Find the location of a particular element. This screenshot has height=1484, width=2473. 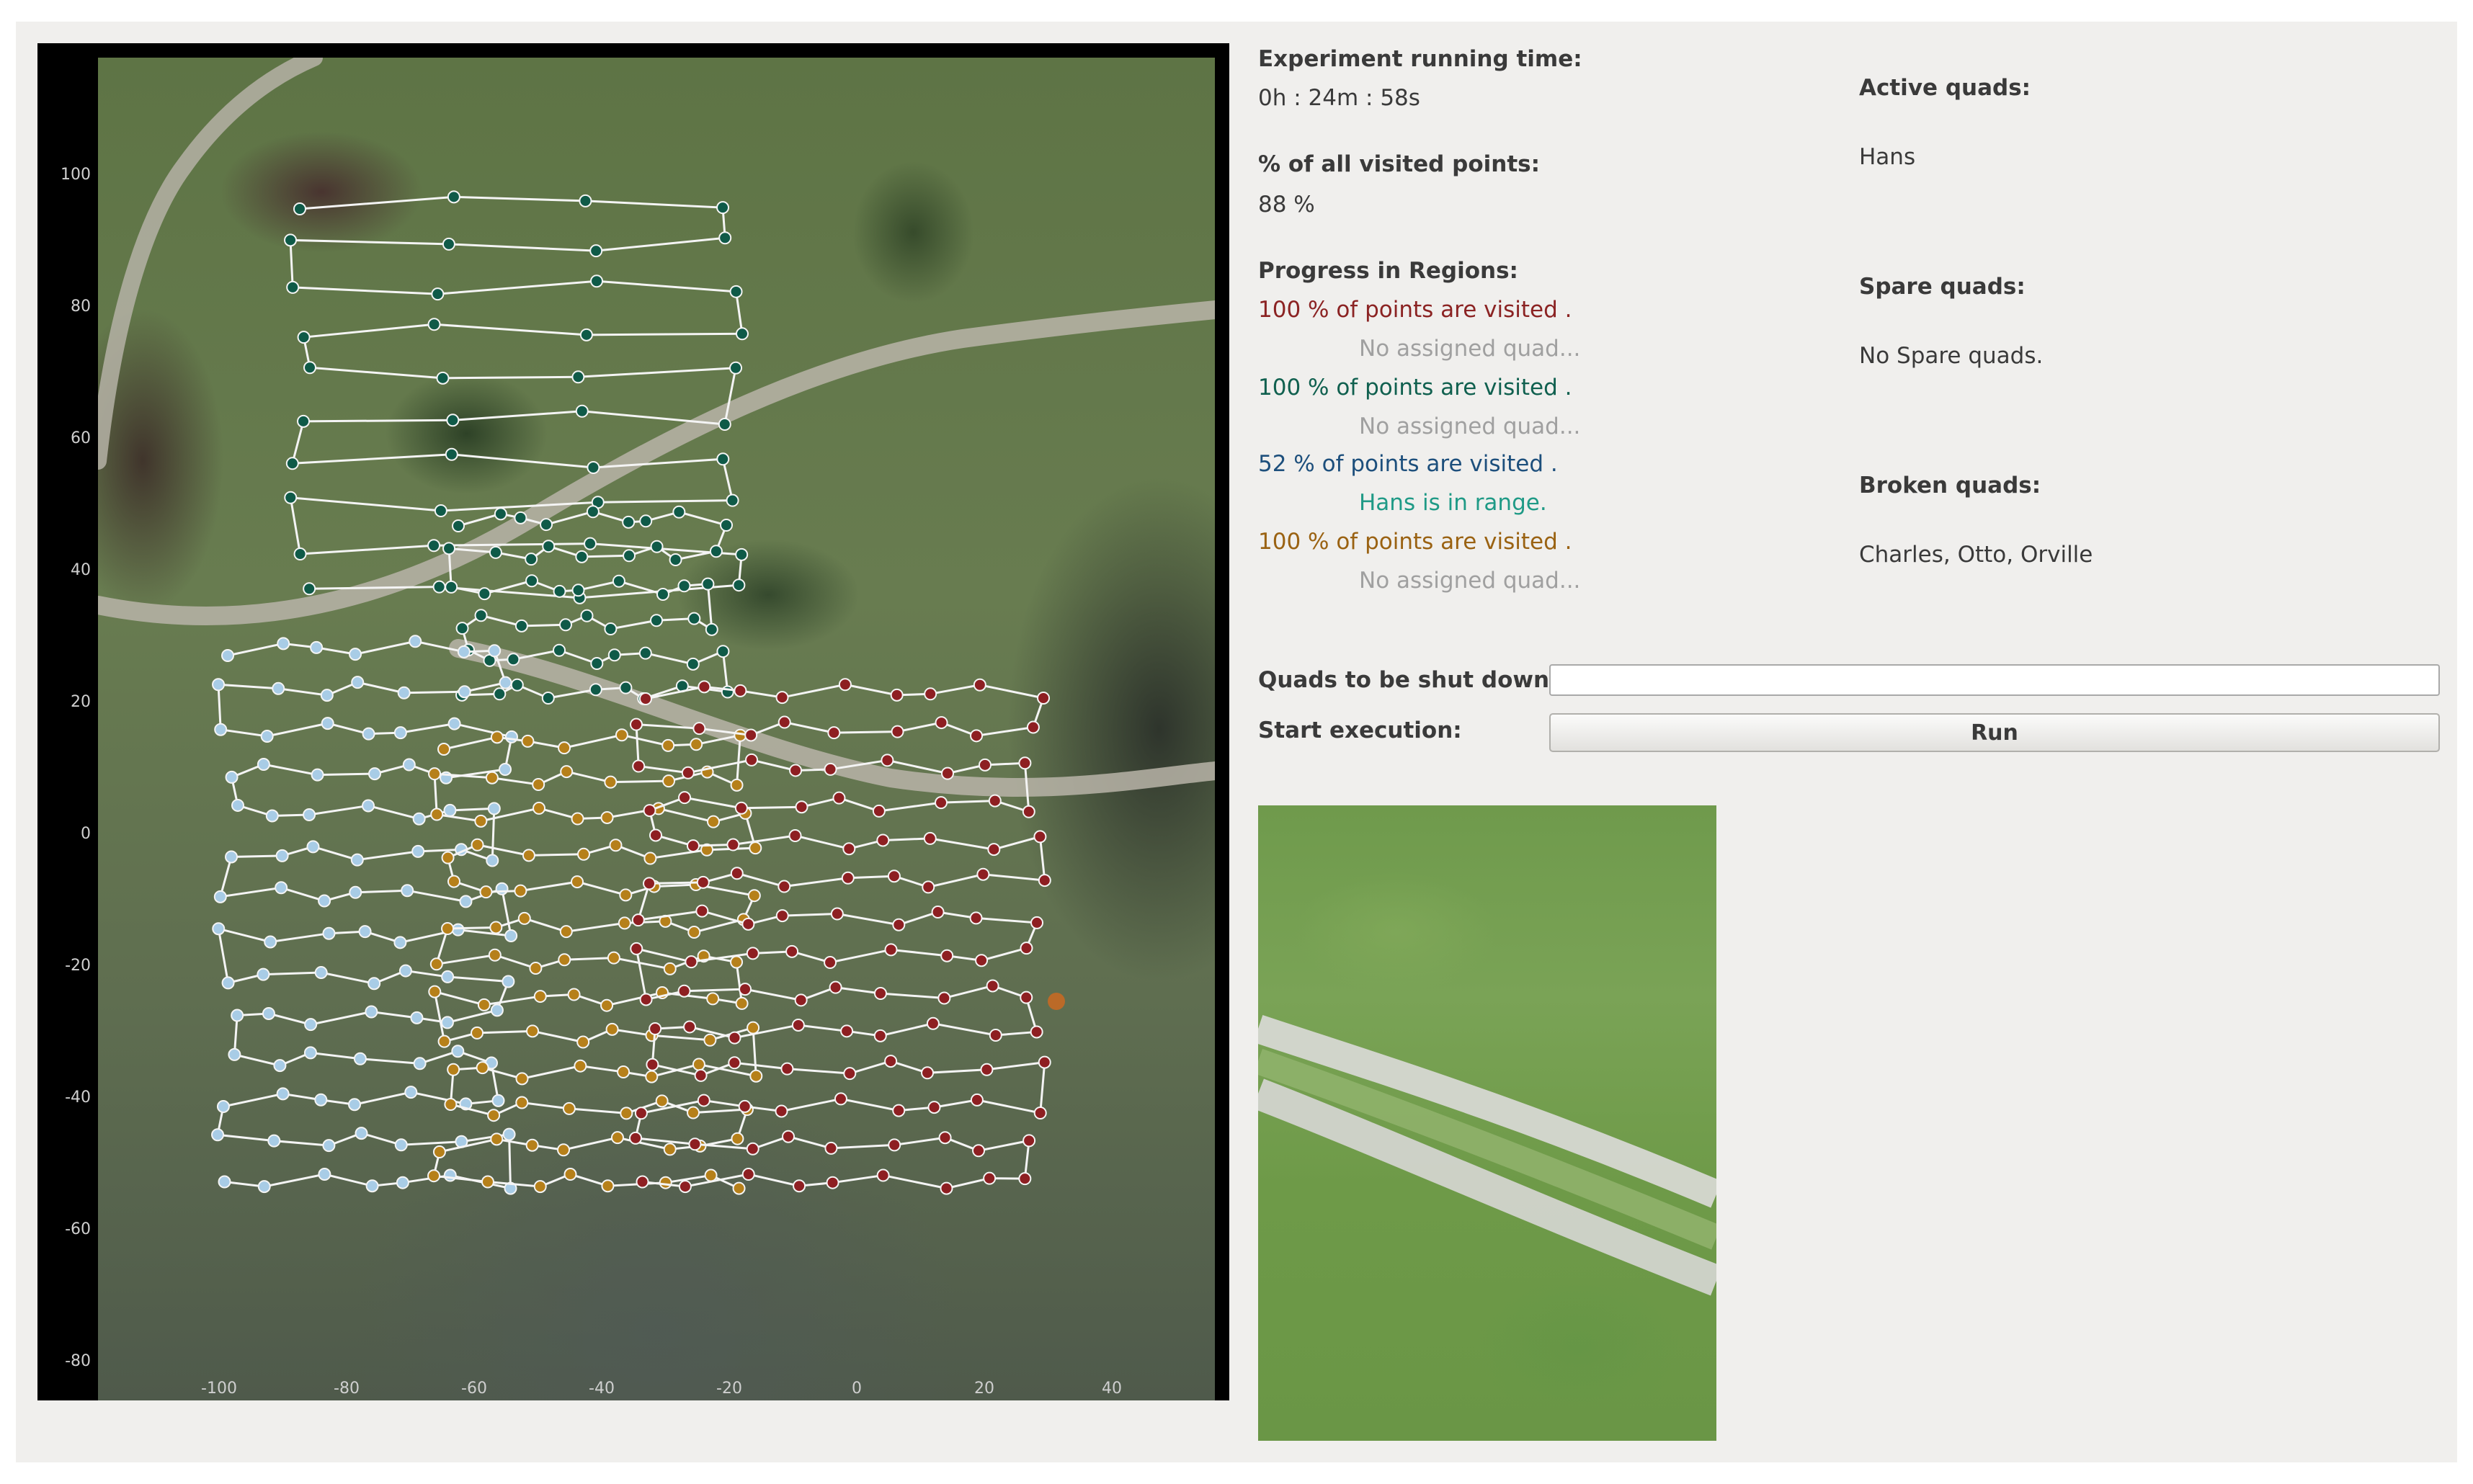

y-tick-label: 60 is located at coordinates (81, 438).